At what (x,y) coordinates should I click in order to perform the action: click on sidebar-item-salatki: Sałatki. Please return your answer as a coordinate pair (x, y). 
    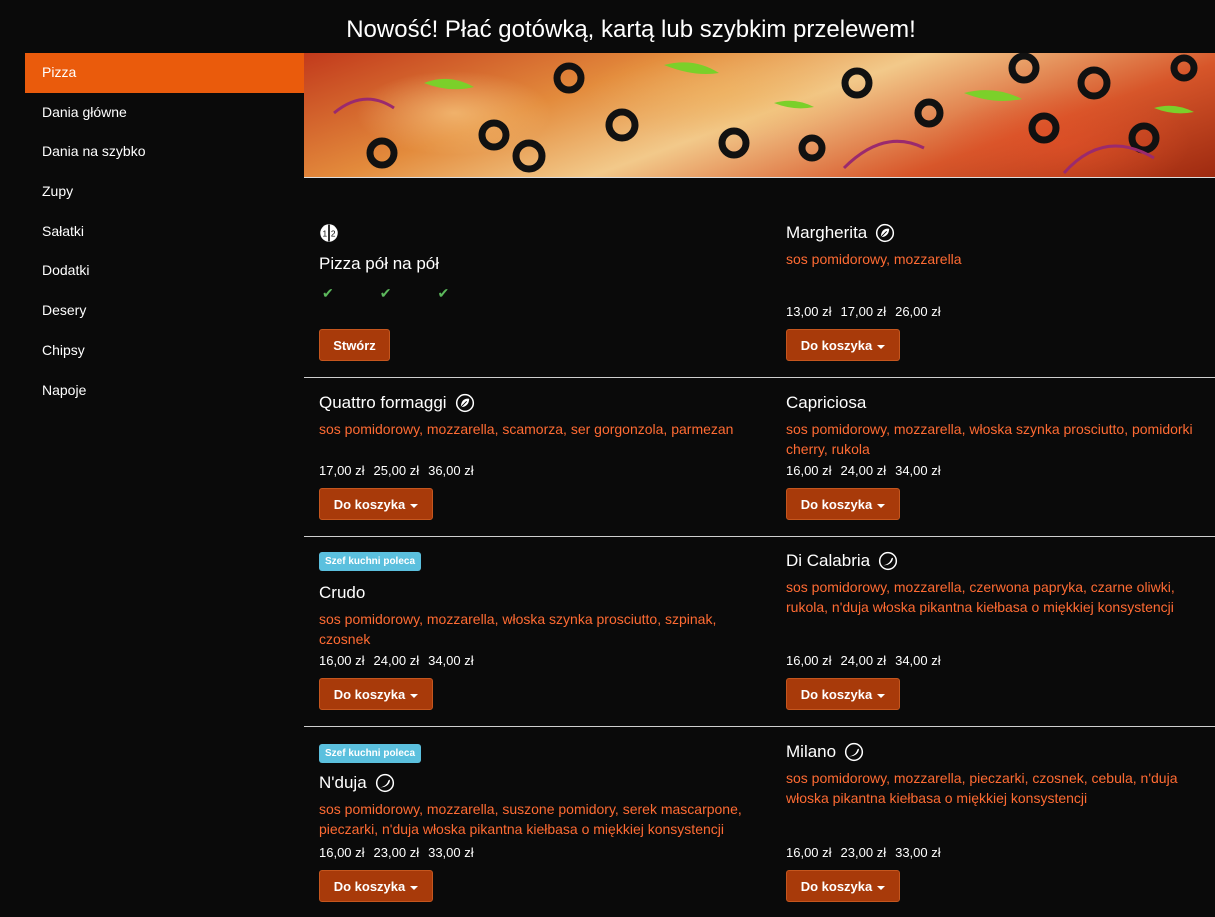
    Looking at the image, I should click on (164, 232).